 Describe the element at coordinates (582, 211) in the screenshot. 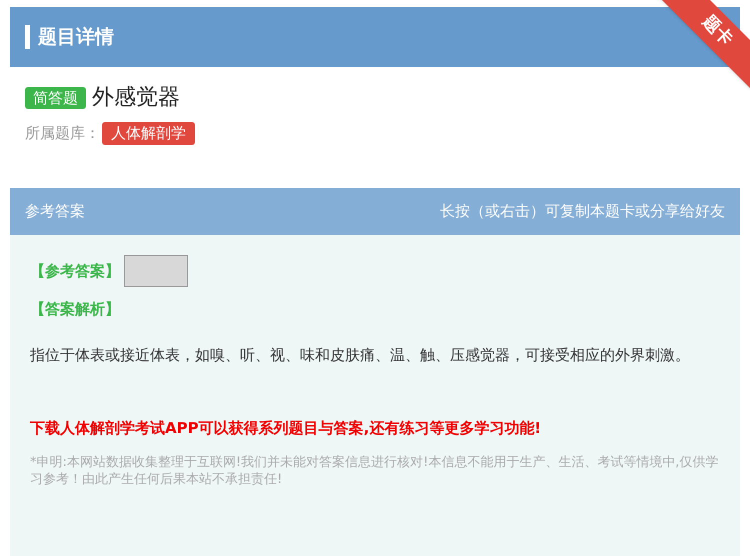

I see `share-hint: 长按（或右击）可复制本题卡或分享给好友` at that location.